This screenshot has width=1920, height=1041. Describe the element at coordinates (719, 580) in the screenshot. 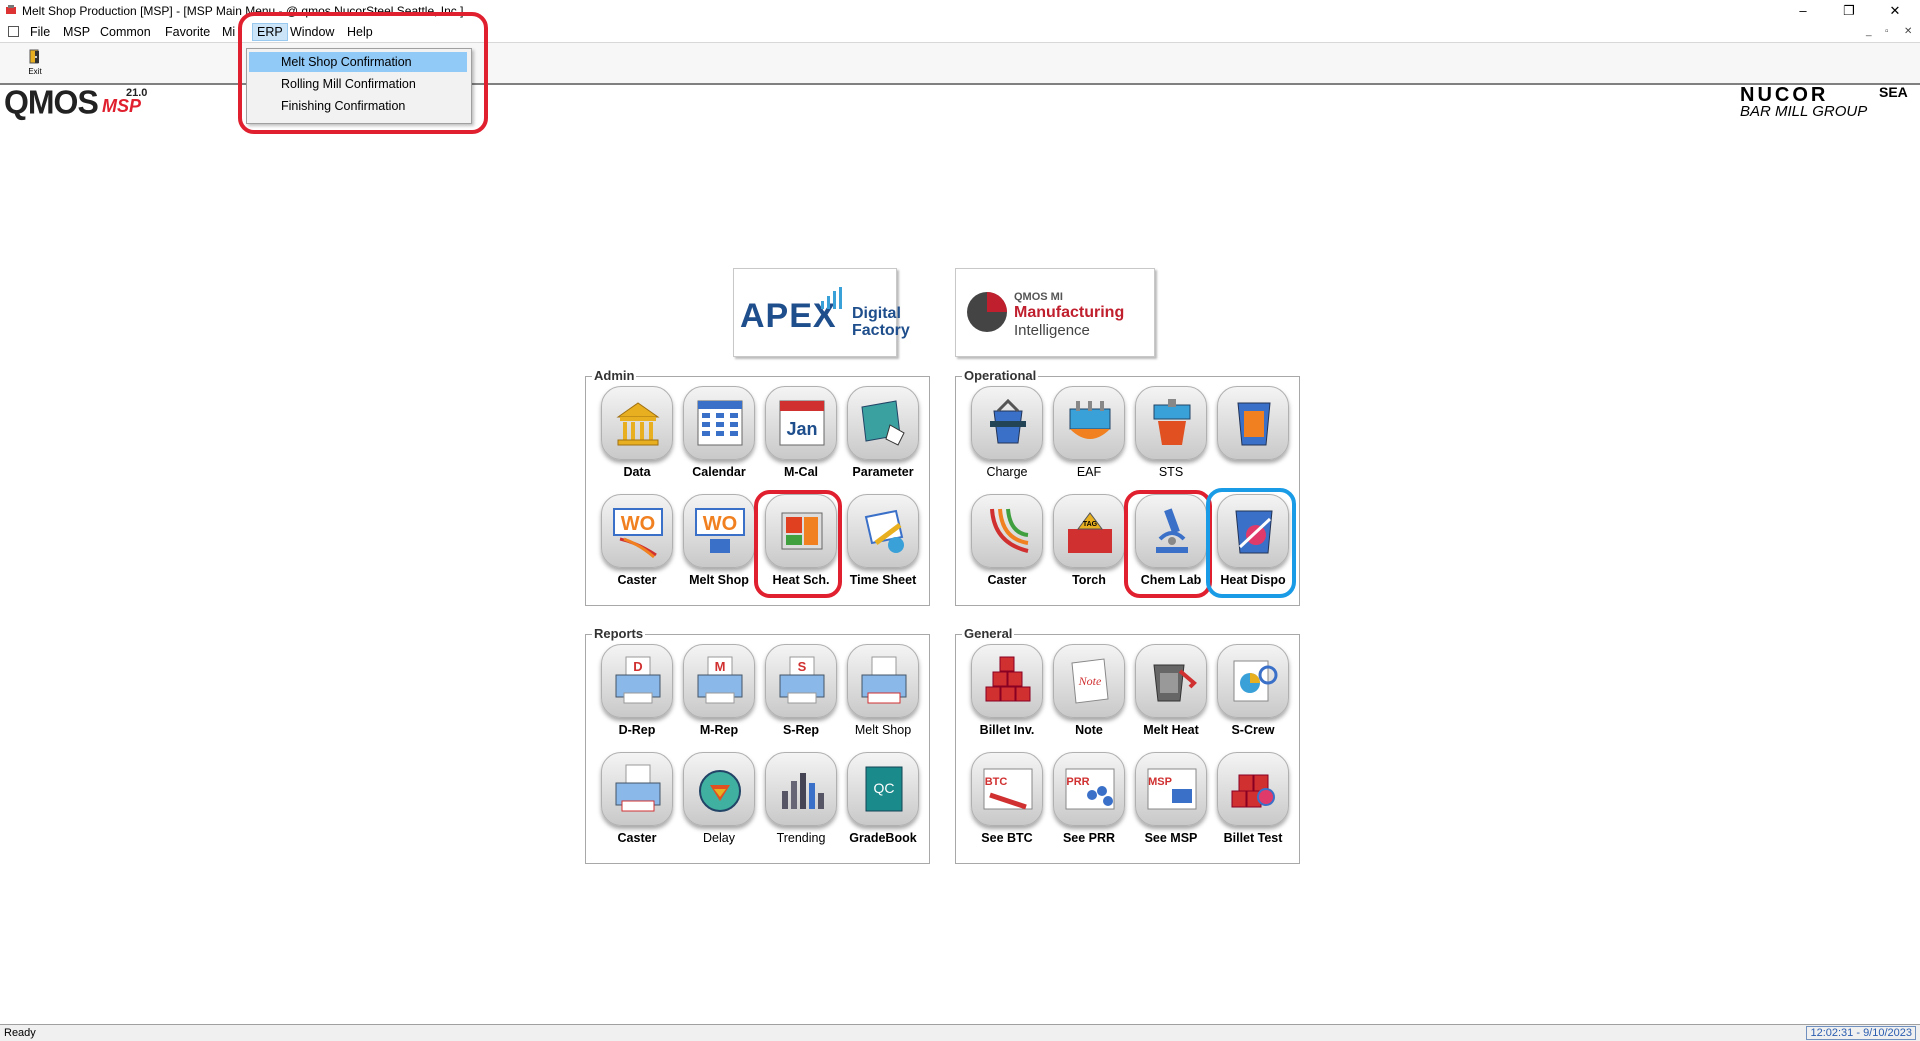

I see `admin-meltshop-label: Melt Shop` at that location.